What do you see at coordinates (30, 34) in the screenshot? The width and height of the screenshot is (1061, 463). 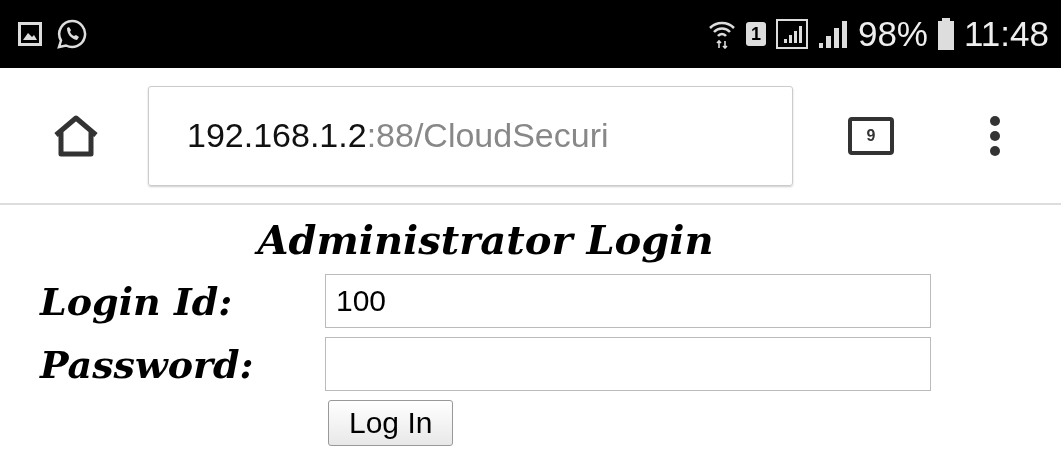 I see `gallery-icon` at bounding box center [30, 34].